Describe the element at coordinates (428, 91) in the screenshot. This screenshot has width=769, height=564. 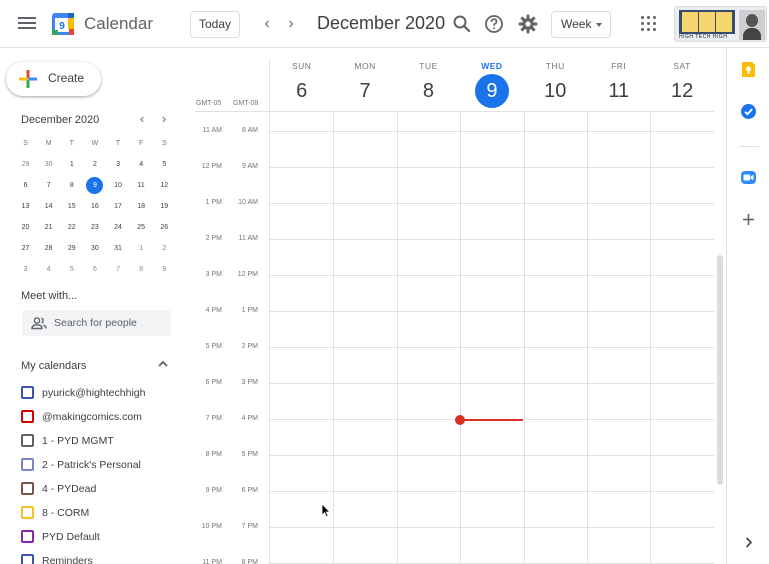
I see `day-number: 8` at that location.